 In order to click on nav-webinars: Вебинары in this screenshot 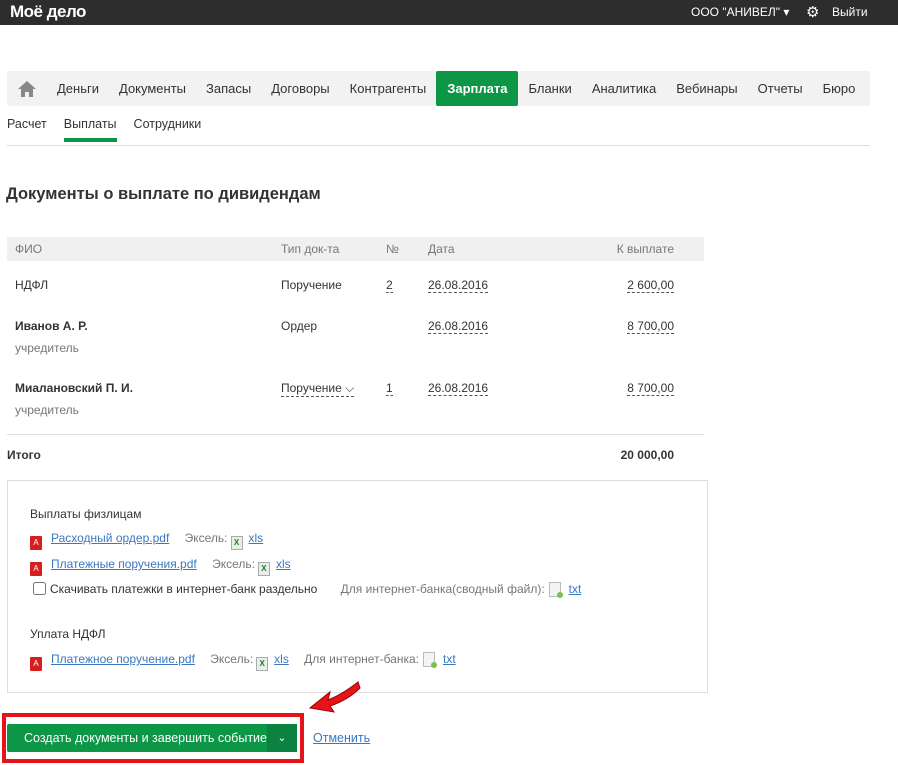, I will do `click(706, 88)`.